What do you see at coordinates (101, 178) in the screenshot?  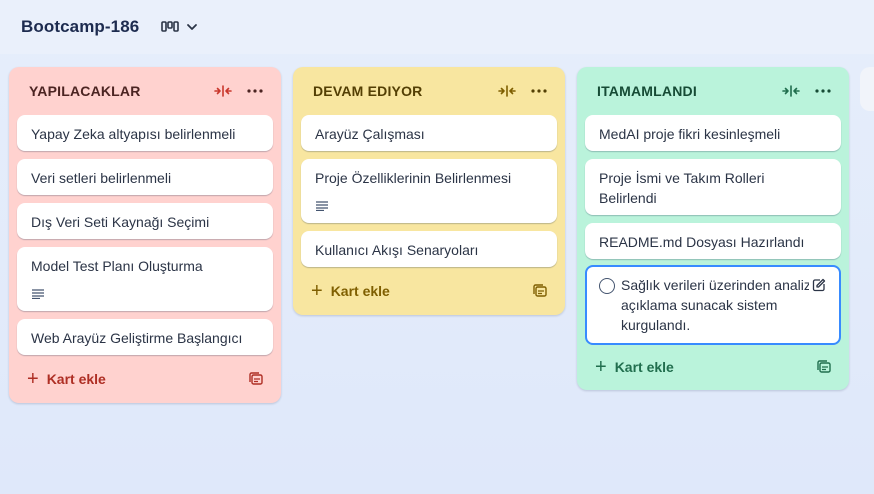 I see `card-title: Veri setleri belirlenmeli` at bounding box center [101, 178].